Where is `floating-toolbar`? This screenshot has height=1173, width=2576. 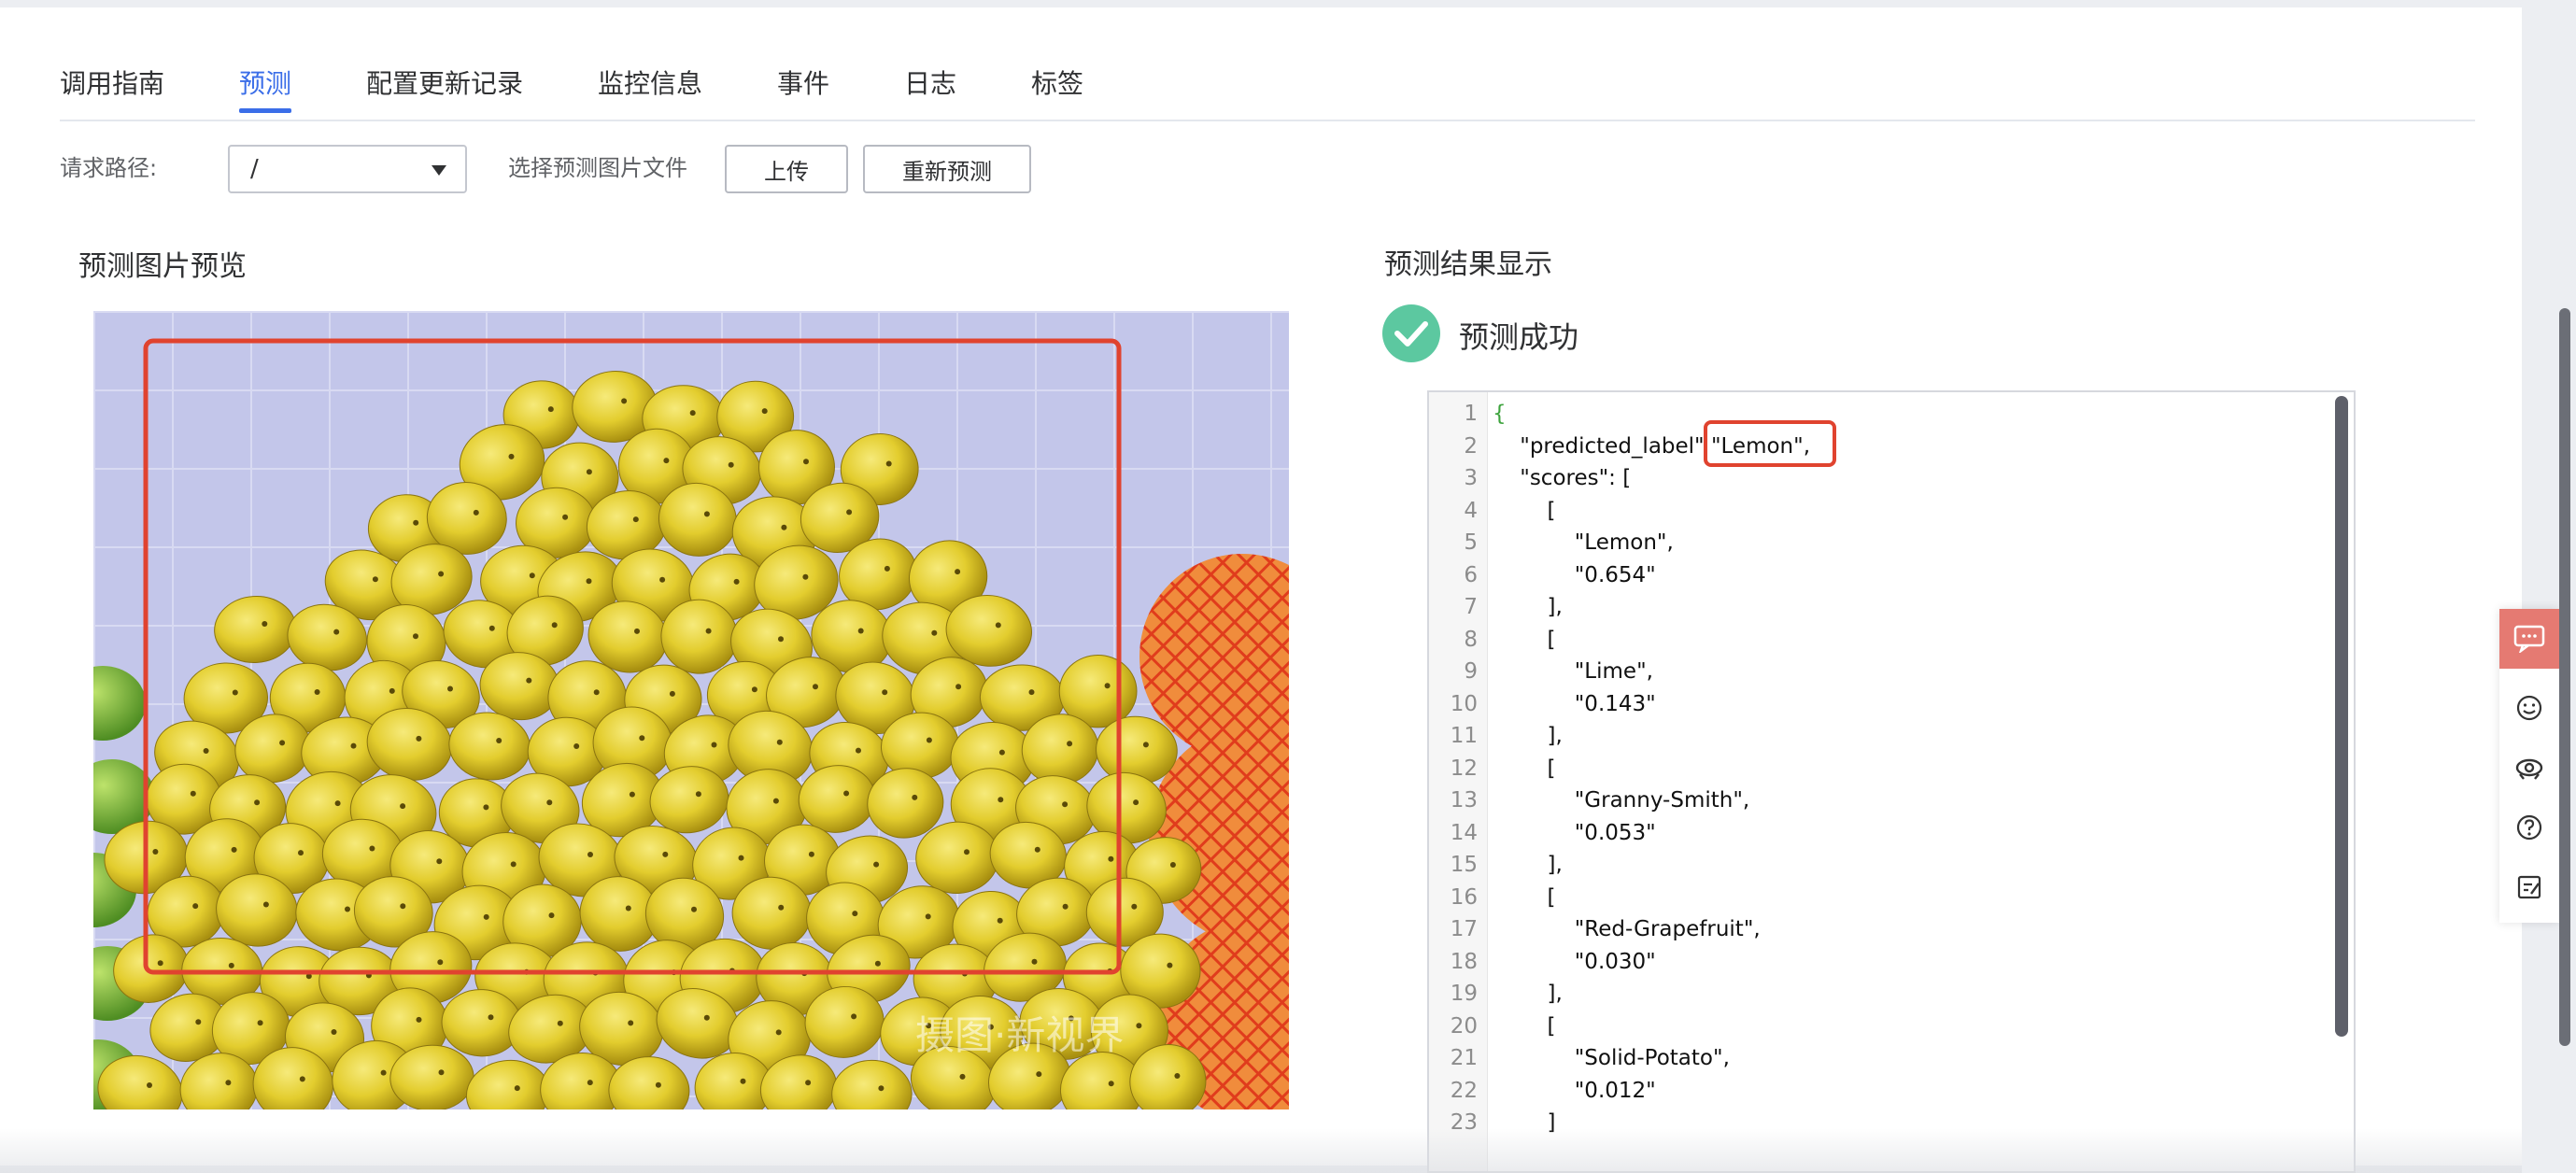
floating-toolbar is located at coordinates (2529, 766).